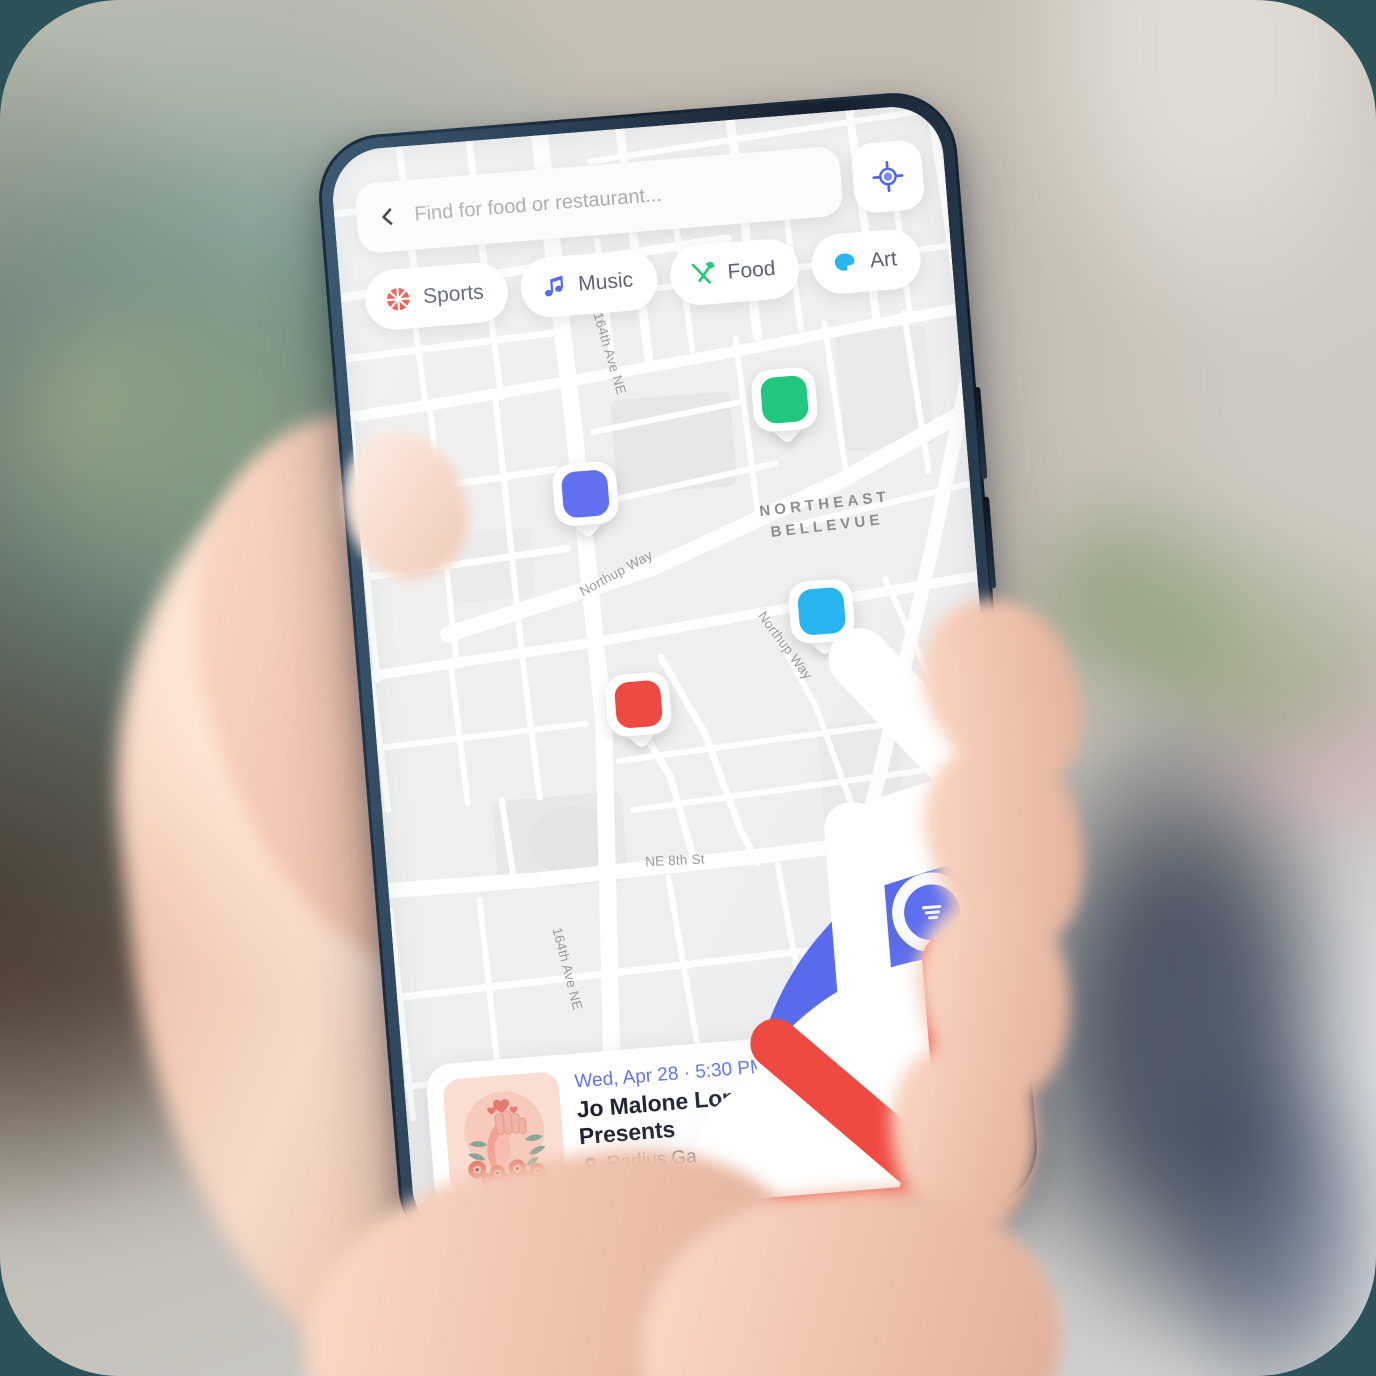 The height and width of the screenshot is (1376, 1376). Describe the element at coordinates (620, 198) in the screenshot. I see `search-input` at that location.